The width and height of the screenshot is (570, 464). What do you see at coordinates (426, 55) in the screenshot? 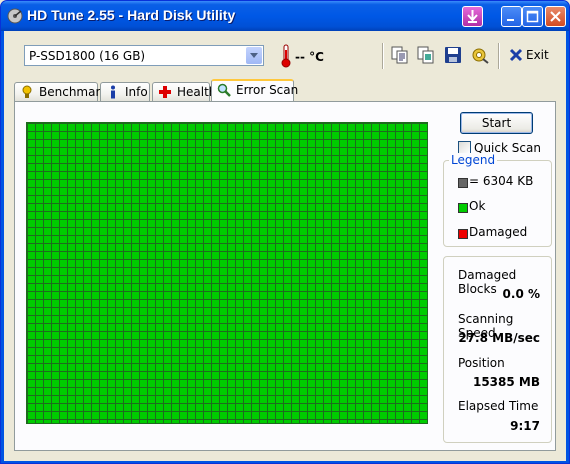
I see `copy-screenshot-icon` at bounding box center [426, 55].